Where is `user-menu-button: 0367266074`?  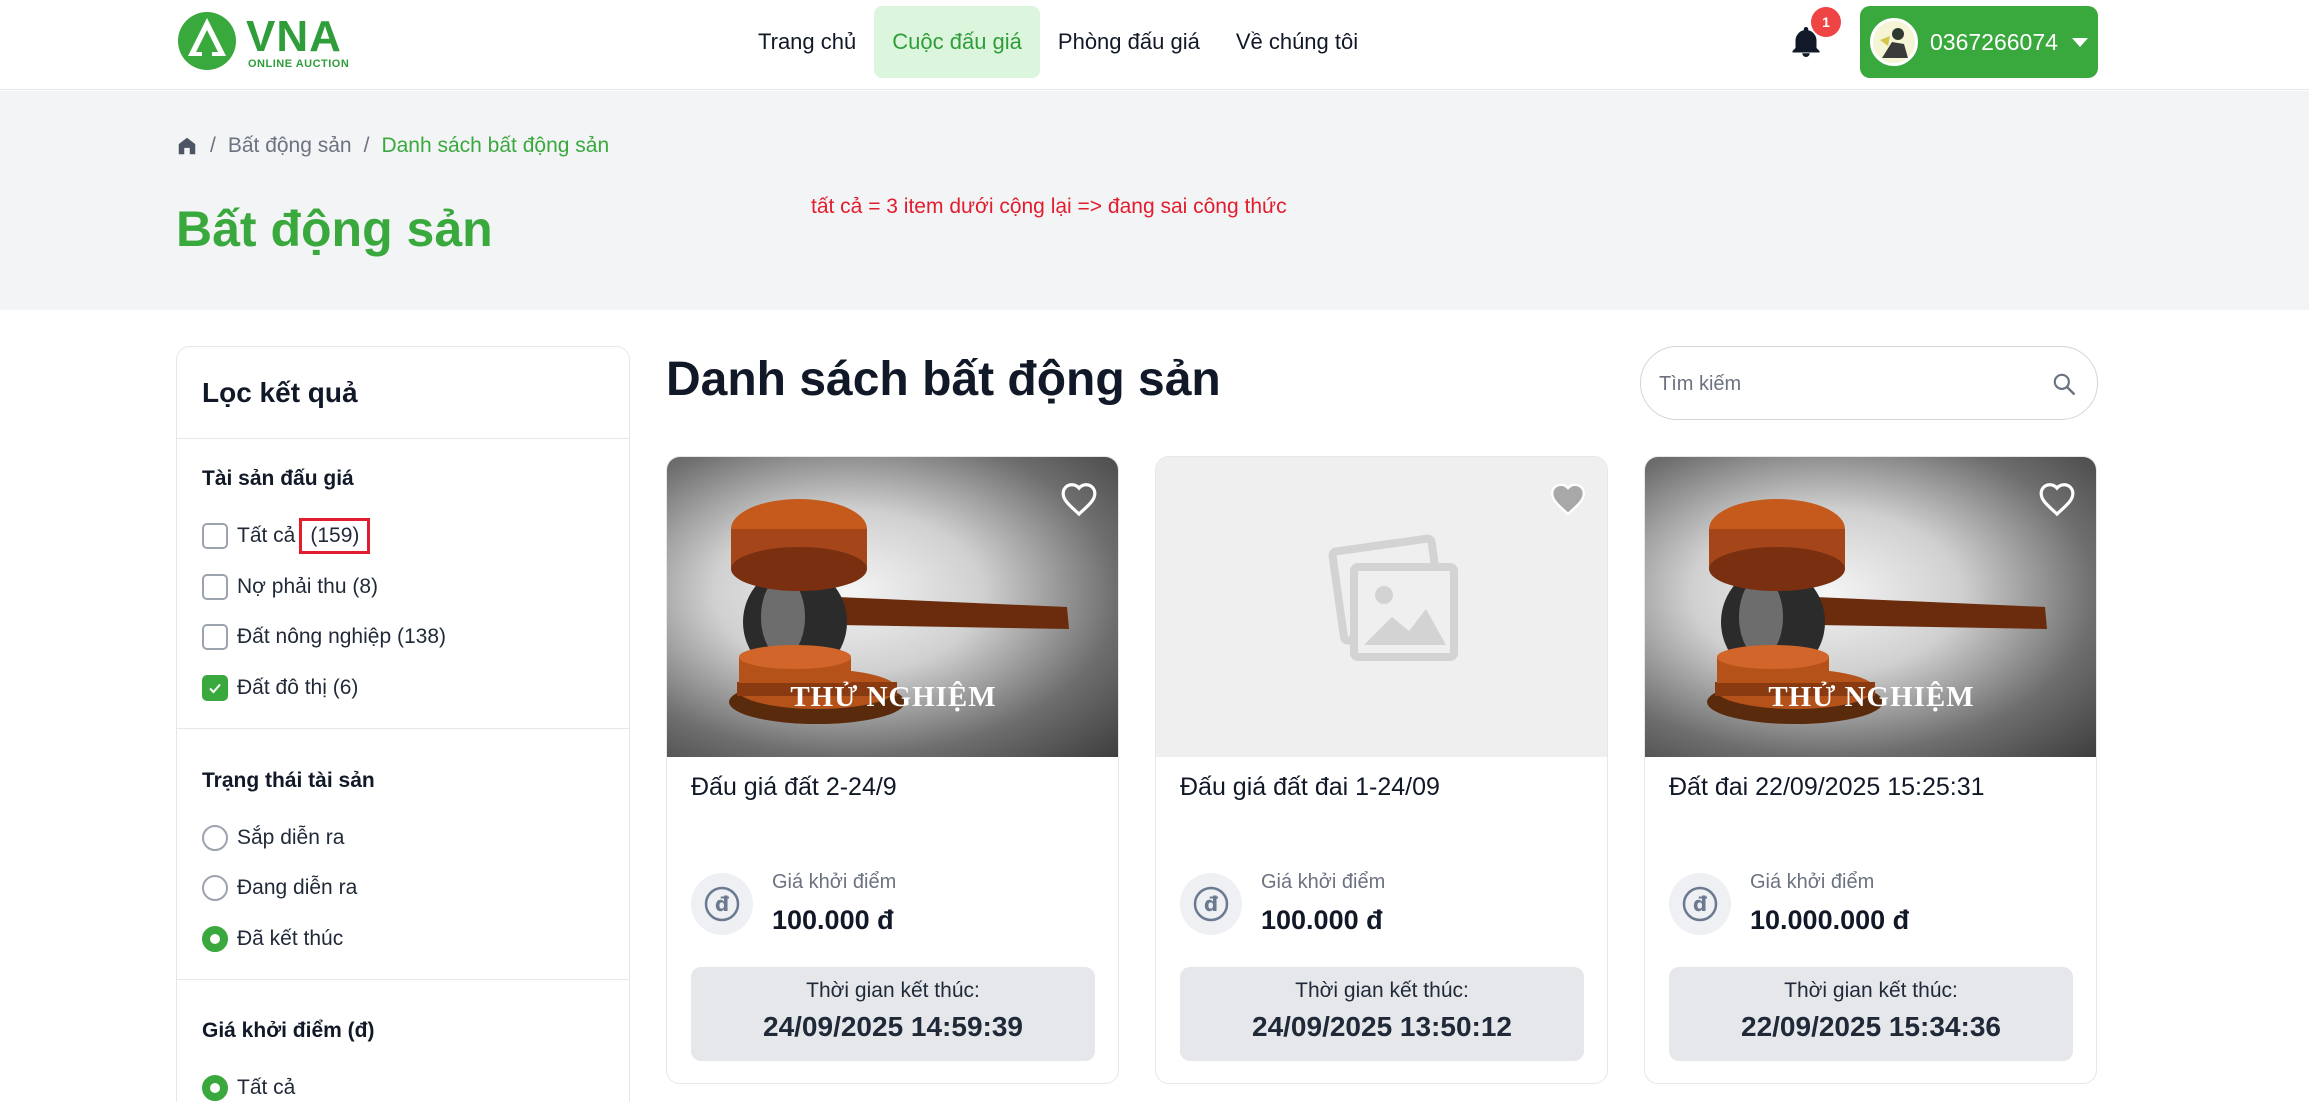
user-menu-button: 0367266074 is located at coordinates (1979, 42).